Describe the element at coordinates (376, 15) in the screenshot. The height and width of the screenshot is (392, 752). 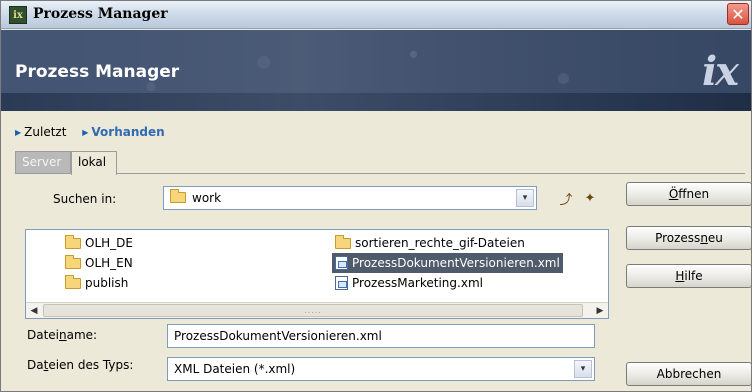
I see `title-bar: ix Prozess Manager ✕` at that location.